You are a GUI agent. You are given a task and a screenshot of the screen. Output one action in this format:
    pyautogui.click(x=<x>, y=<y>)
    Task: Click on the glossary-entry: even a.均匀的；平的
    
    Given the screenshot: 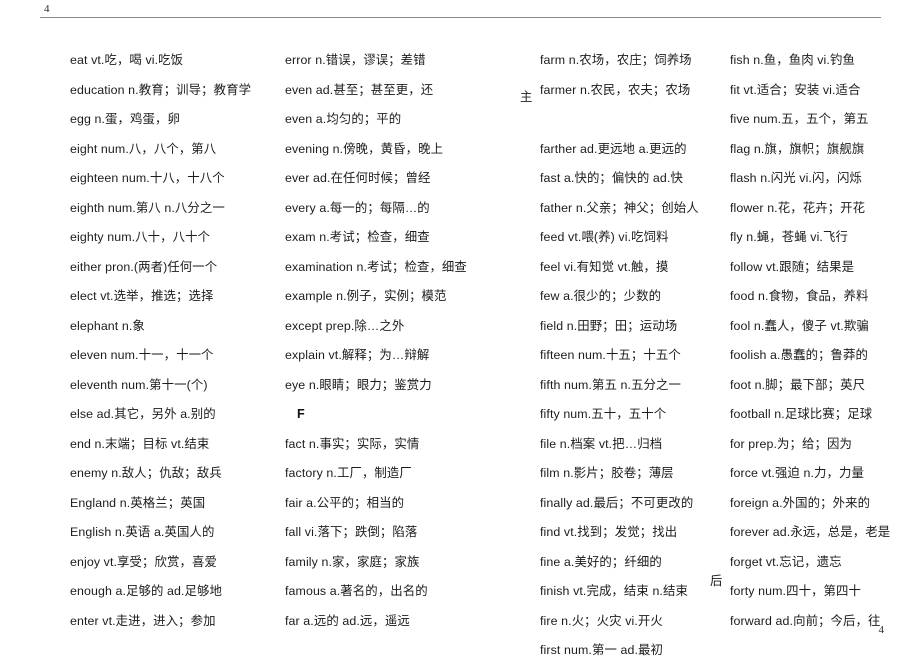 What is the action you would take?
    pyautogui.click(x=343, y=119)
    